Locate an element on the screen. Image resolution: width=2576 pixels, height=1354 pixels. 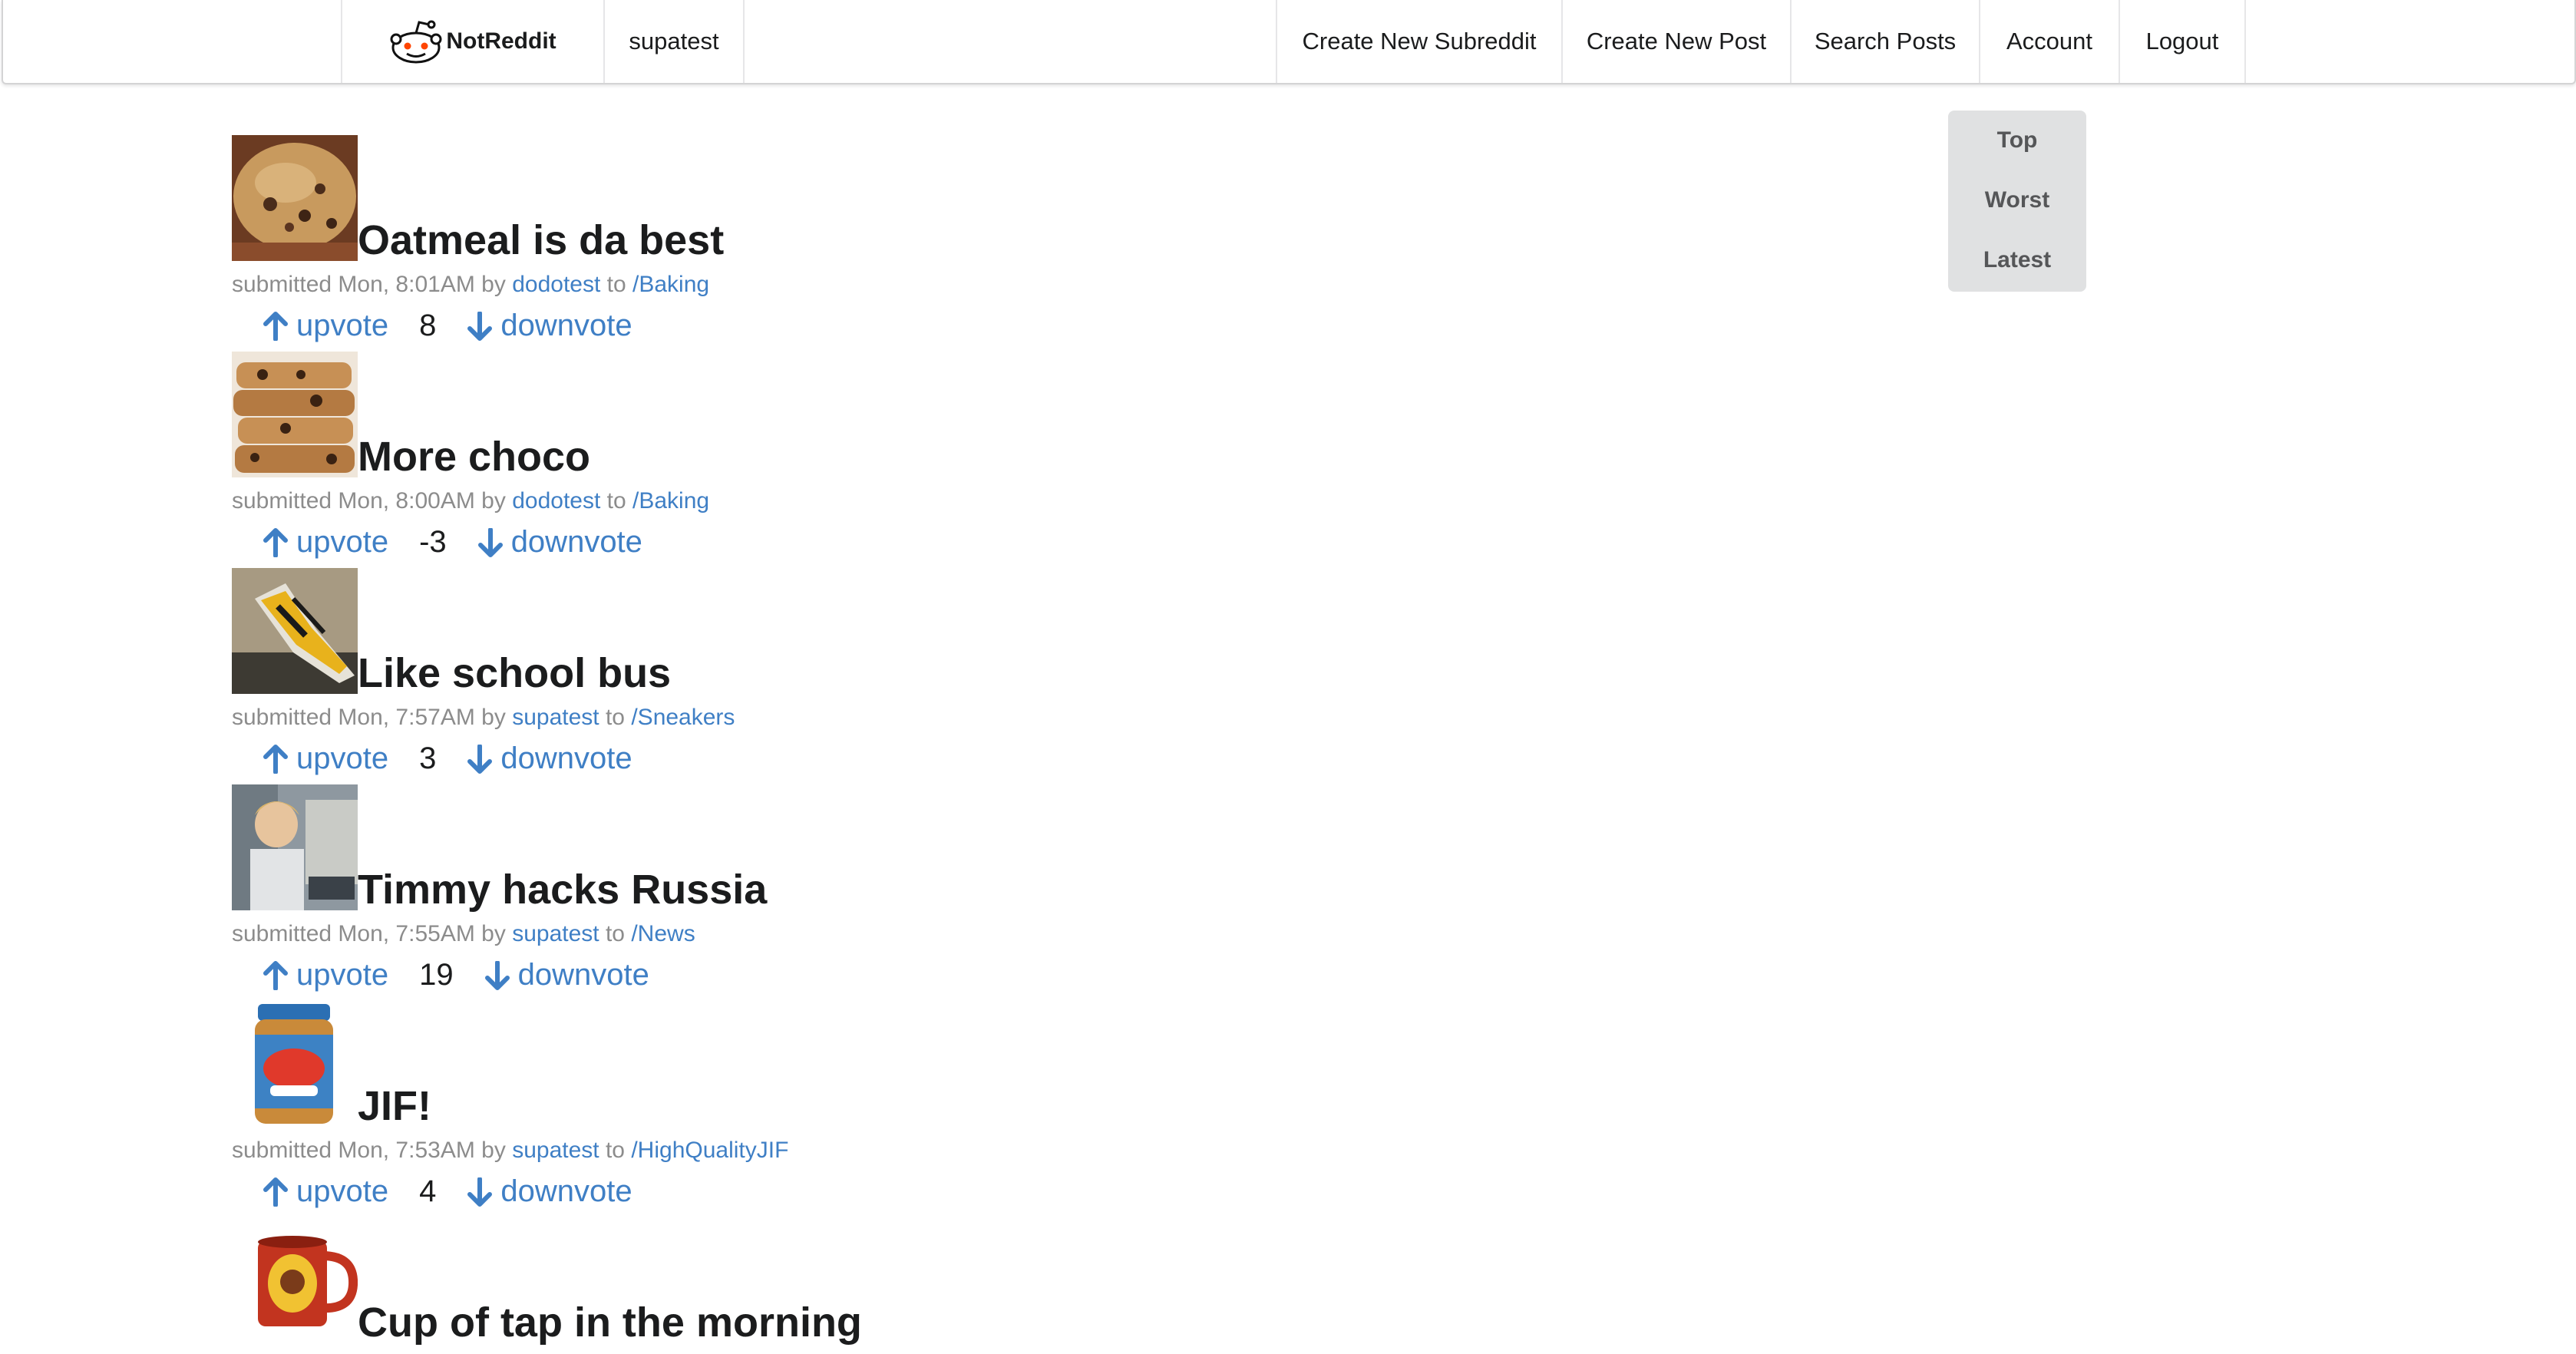
sort-latest-button: Latest is located at coordinates (2017, 260).